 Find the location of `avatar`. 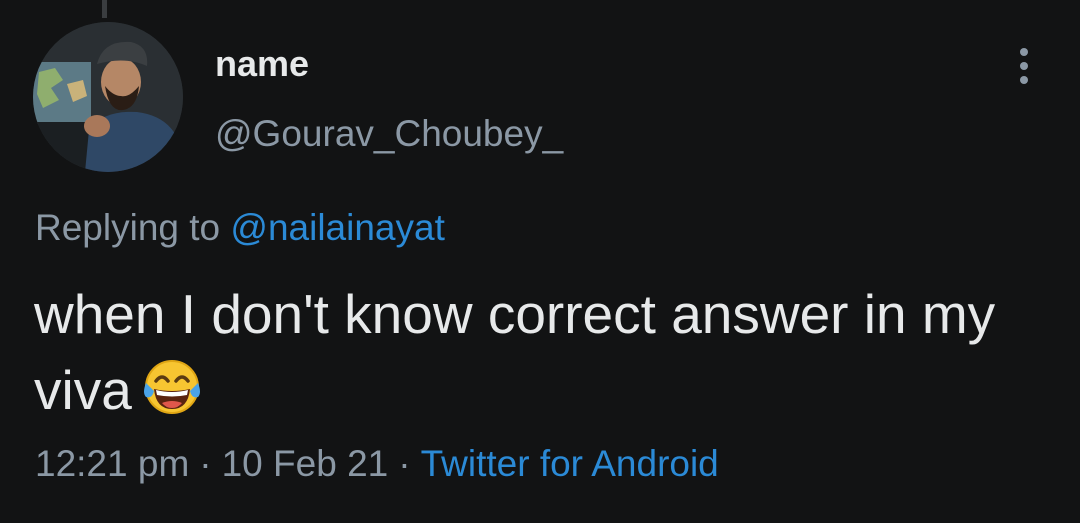

avatar is located at coordinates (108, 97).